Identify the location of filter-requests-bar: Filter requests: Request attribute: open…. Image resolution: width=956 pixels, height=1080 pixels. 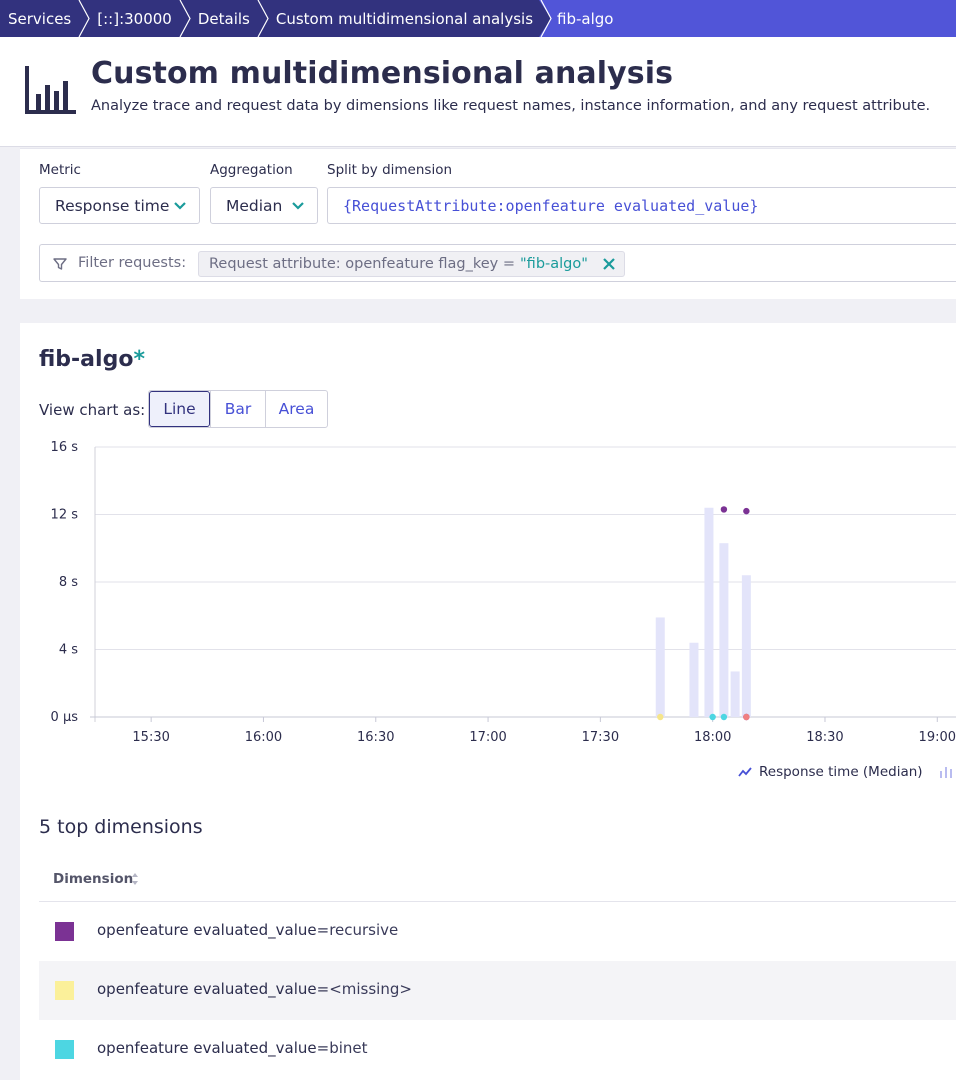
(497, 263).